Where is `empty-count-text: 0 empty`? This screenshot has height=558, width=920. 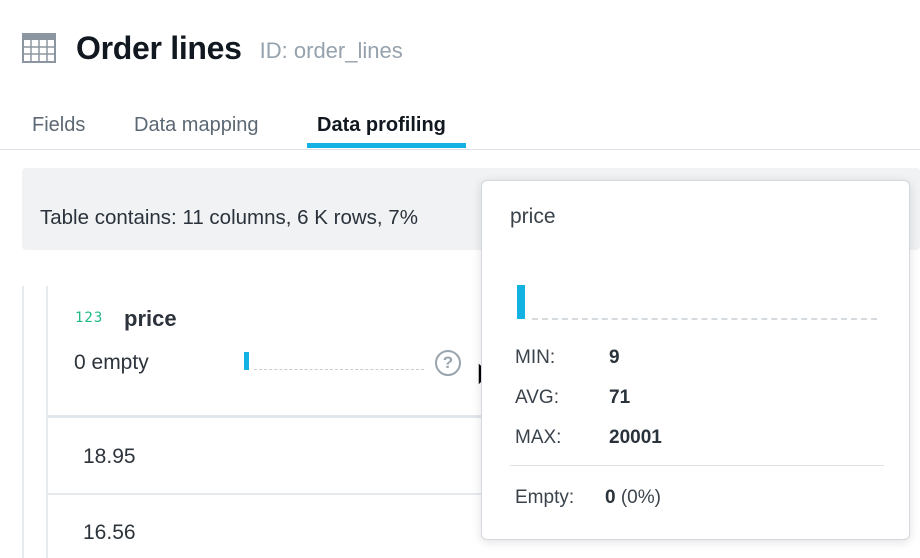 empty-count-text: 0 empty is located at coordinates (111, 362).